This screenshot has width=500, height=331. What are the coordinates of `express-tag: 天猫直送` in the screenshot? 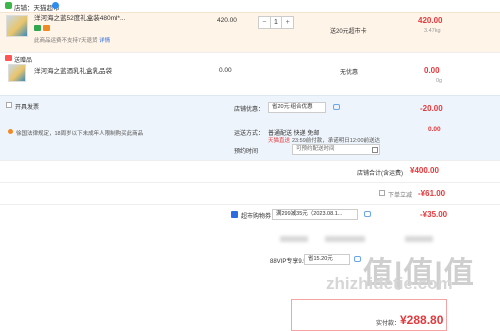 It's located at (279, 141).